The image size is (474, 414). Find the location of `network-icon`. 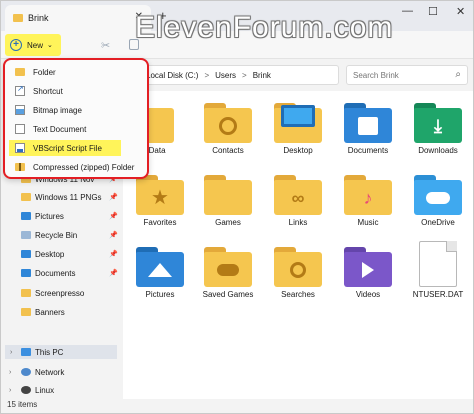

network-icon is located at coordinates (26, 372).